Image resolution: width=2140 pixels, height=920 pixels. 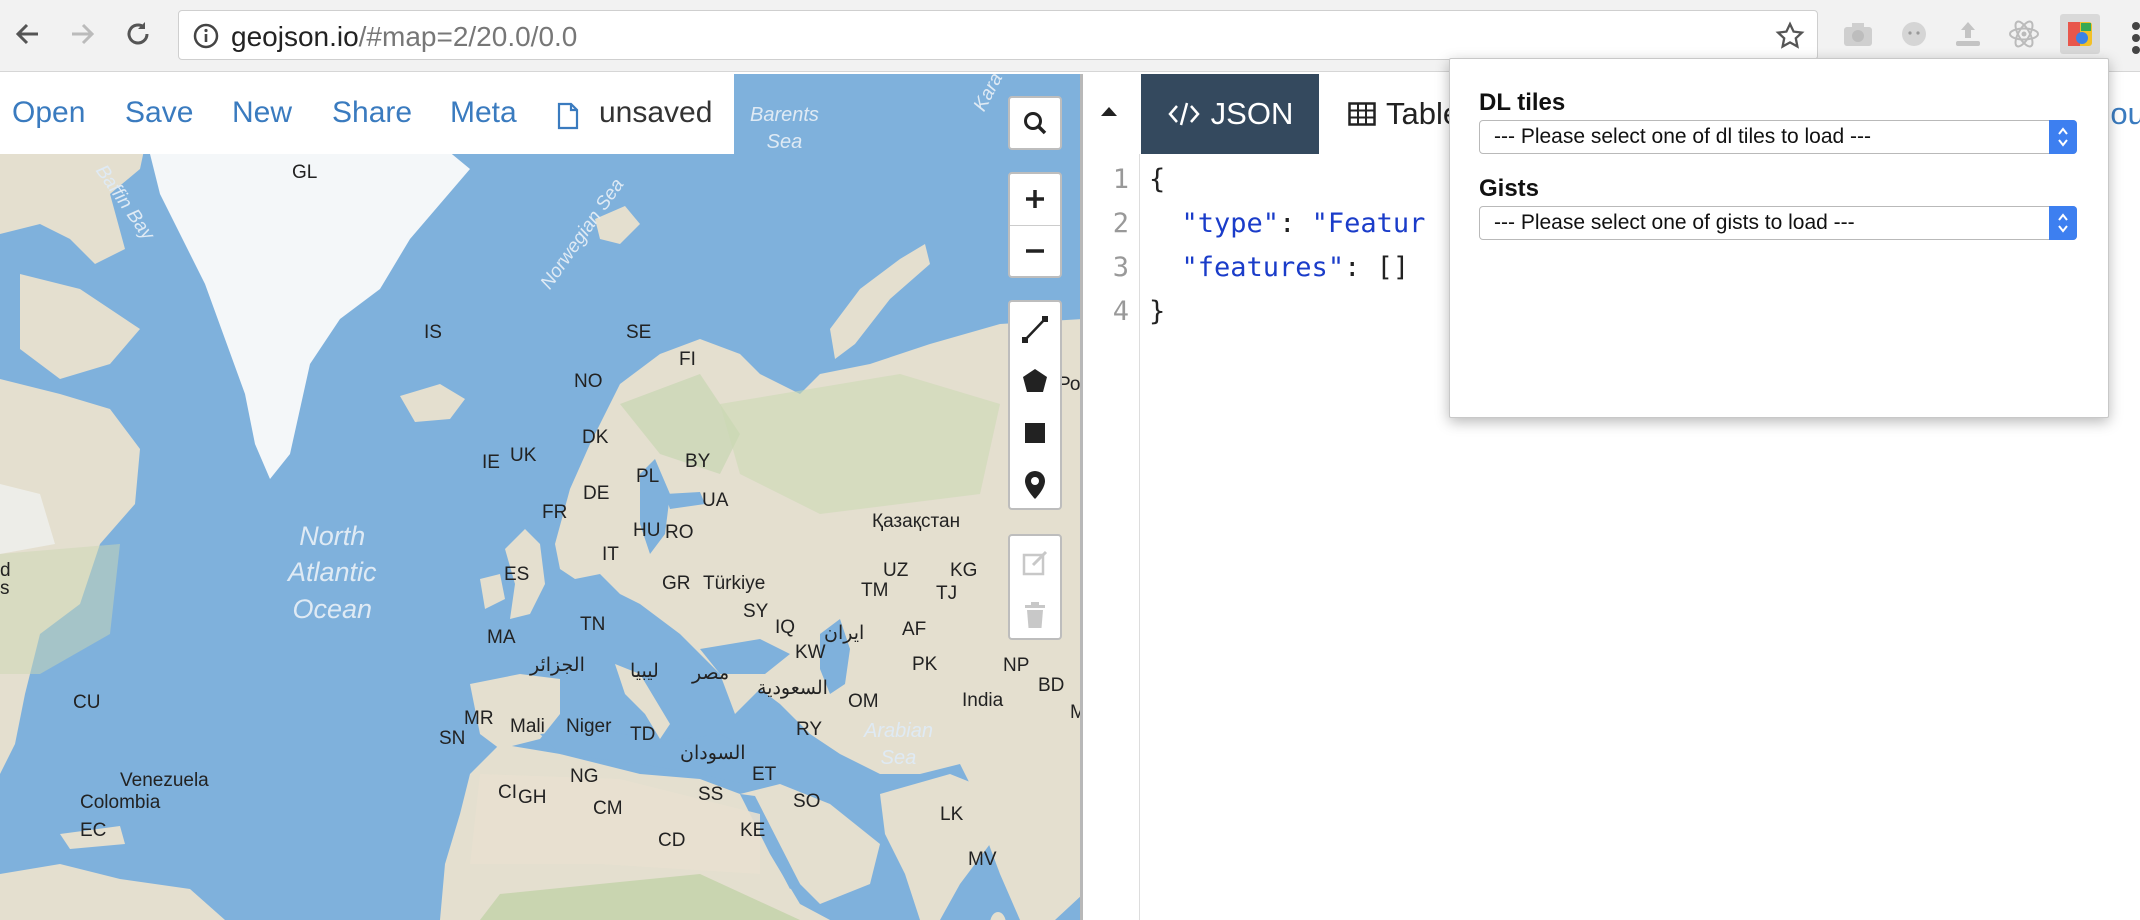 I want to click on edit-control, so click(x=1035, y=587).